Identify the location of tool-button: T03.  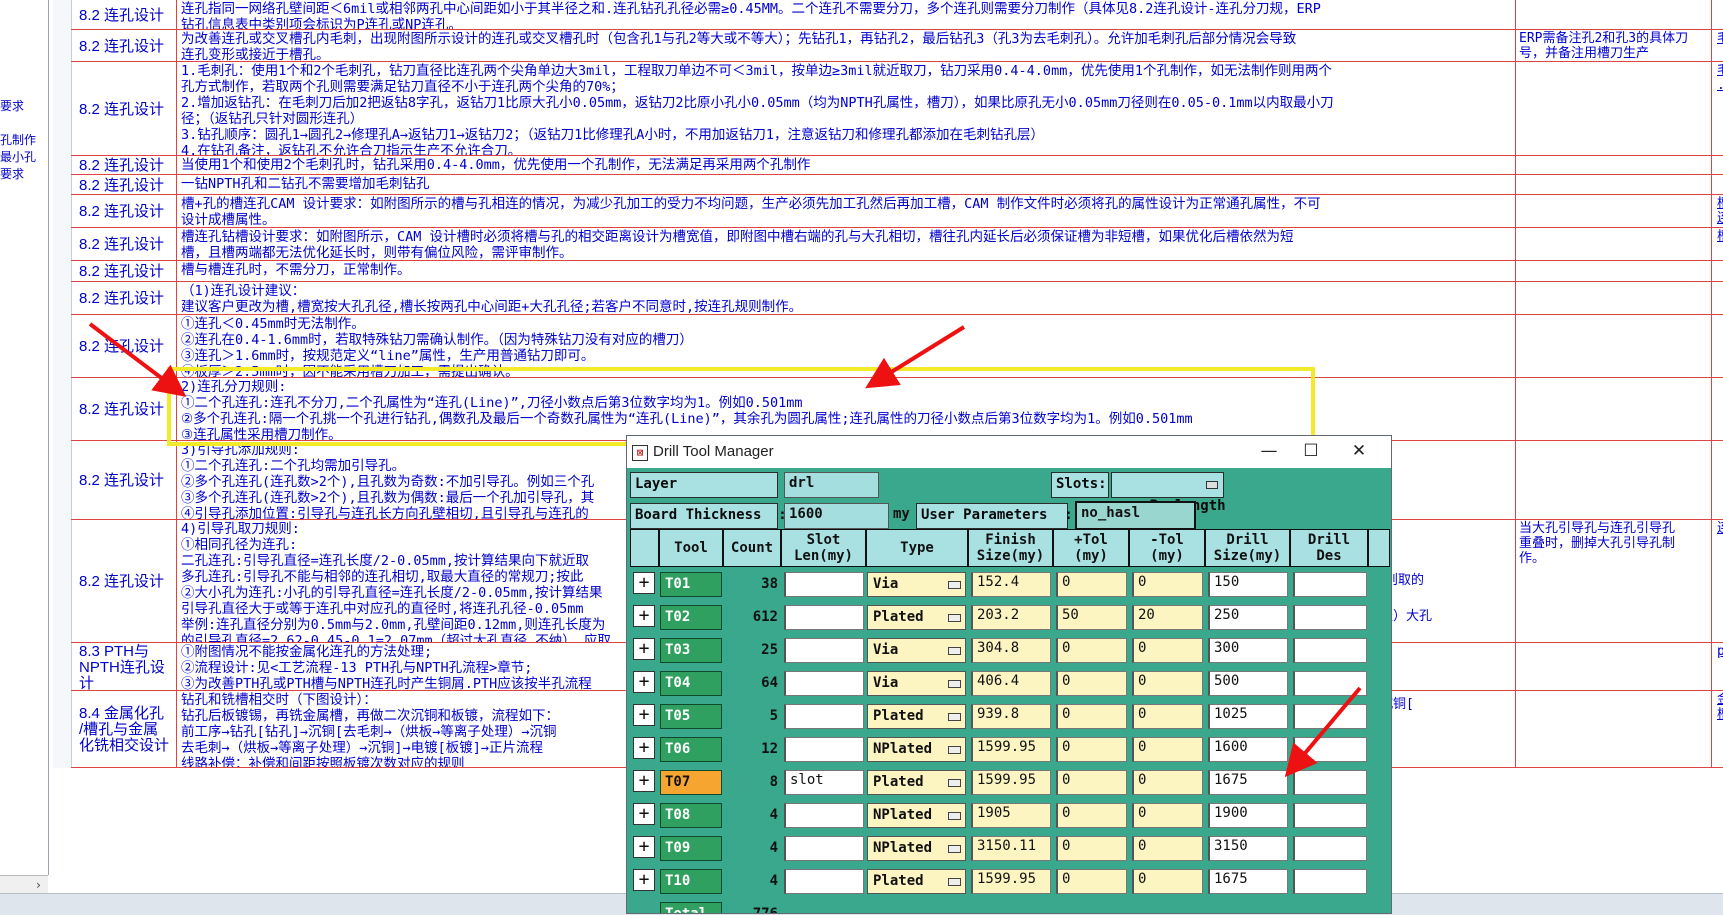
(691, 650).